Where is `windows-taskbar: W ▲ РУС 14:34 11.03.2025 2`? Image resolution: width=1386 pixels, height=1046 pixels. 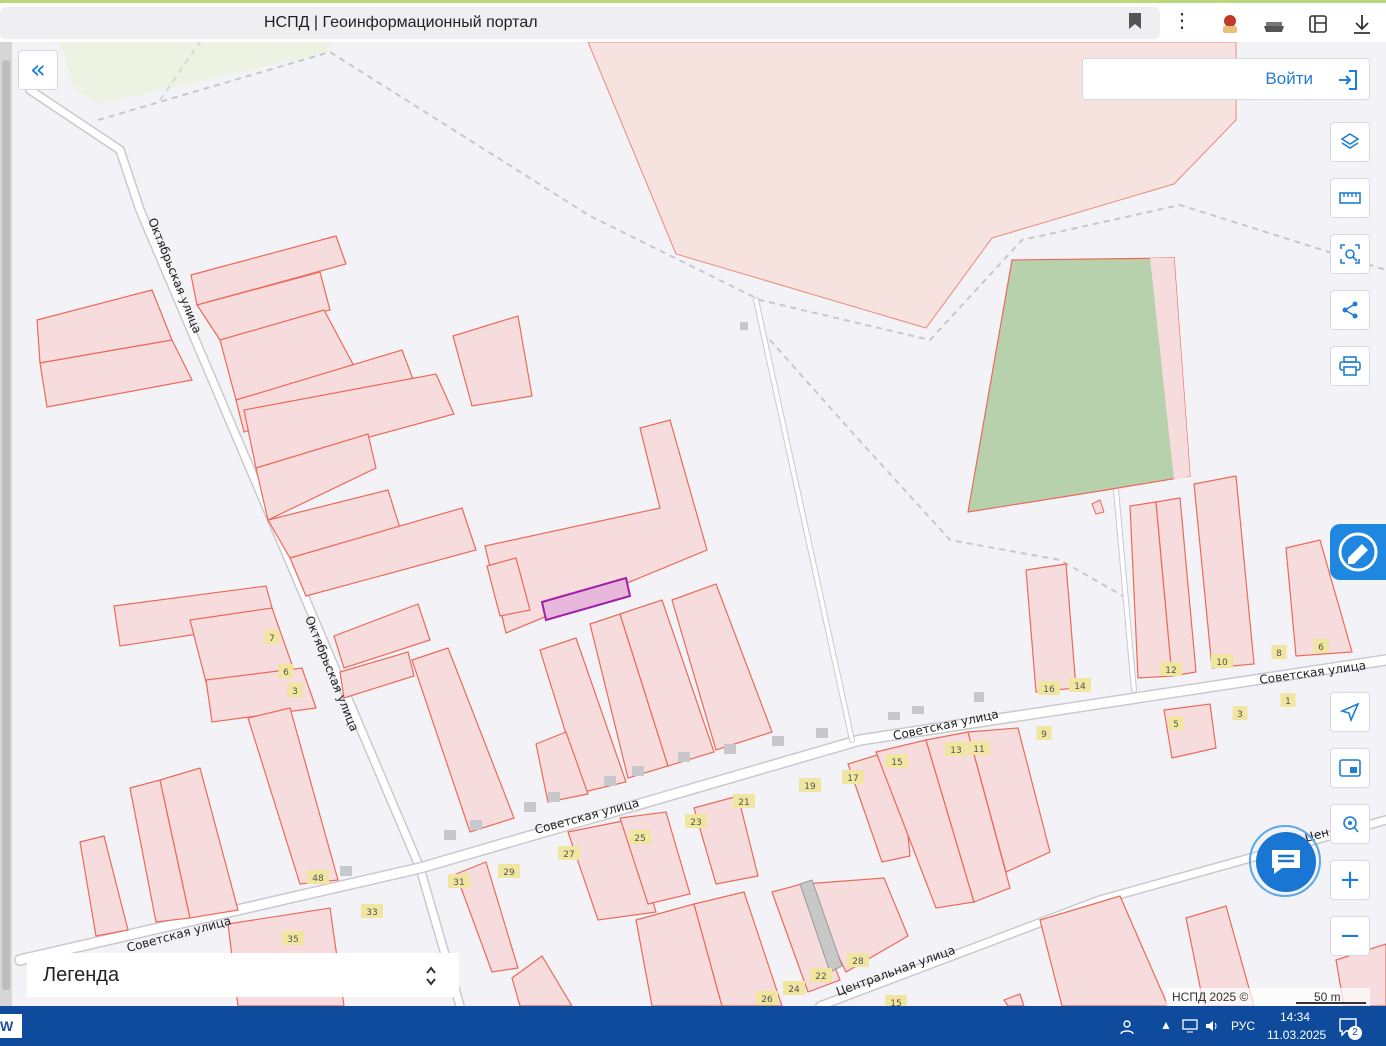
windows-taskbar: W ▲ РУС 14:34 11.03.2025 2 is located at coordinates (693, 1026).